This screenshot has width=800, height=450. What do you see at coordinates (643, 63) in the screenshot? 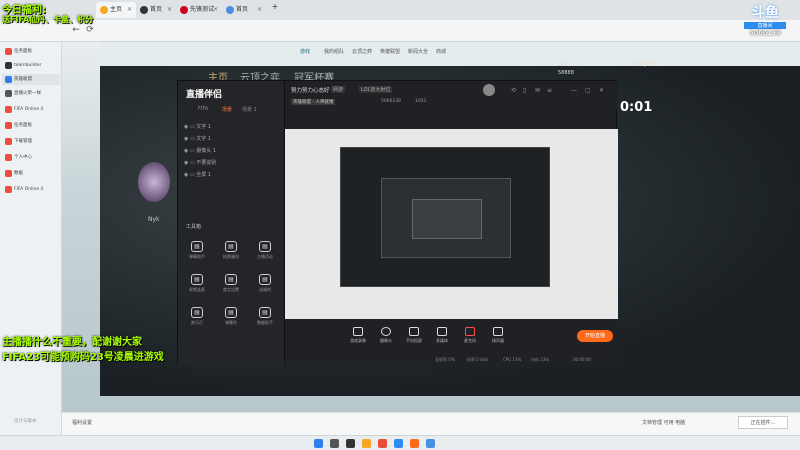
I see `username: TeddyZY` at bounding box center [643, 63].